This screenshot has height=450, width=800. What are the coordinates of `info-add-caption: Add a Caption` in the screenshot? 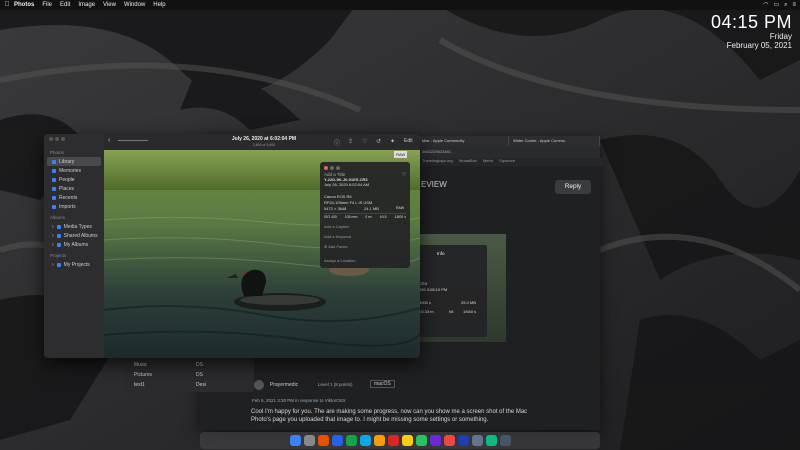 It's located at (336, 226).